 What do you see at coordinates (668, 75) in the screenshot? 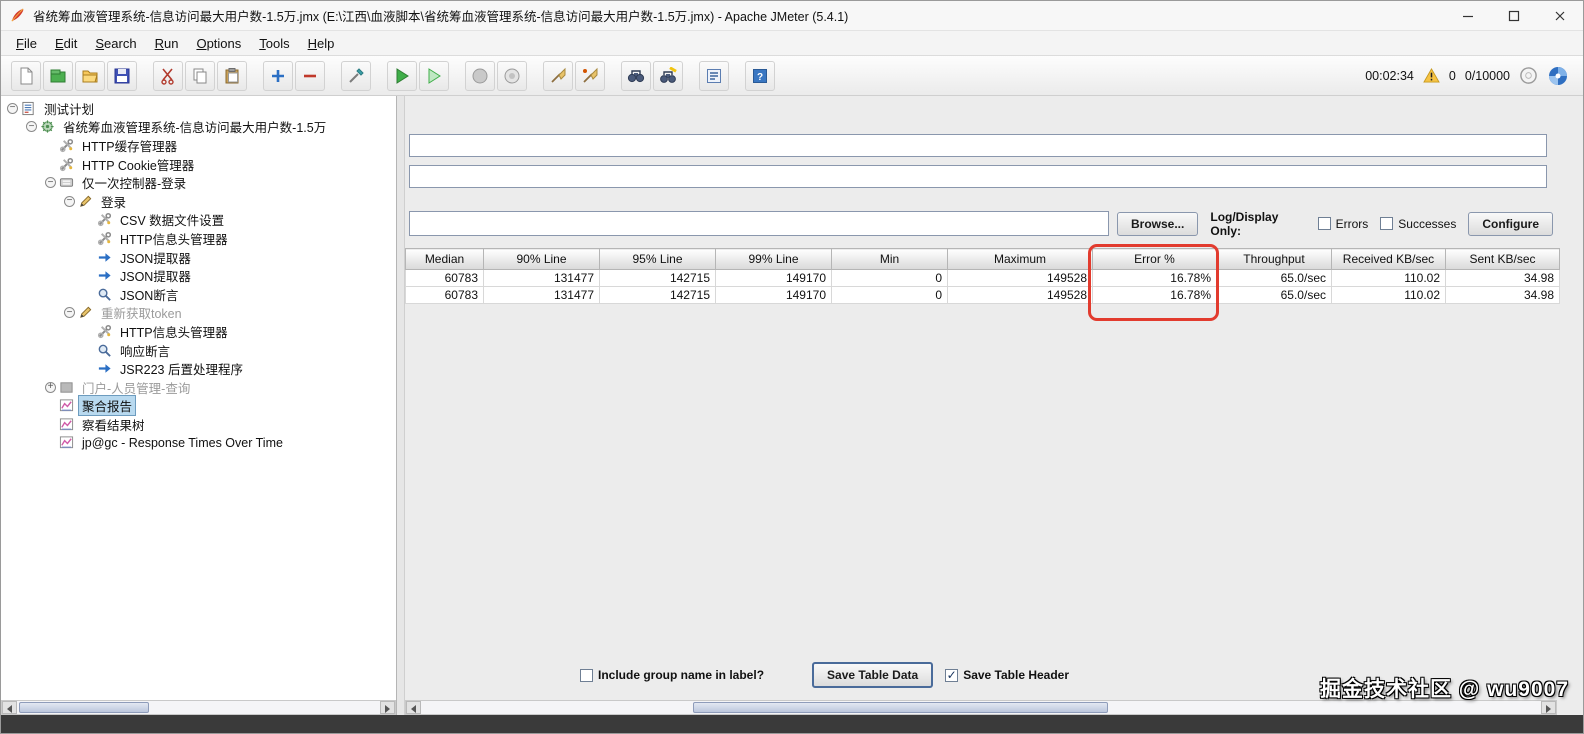
I see `search-reset-button` at bounding box center [668, 75].